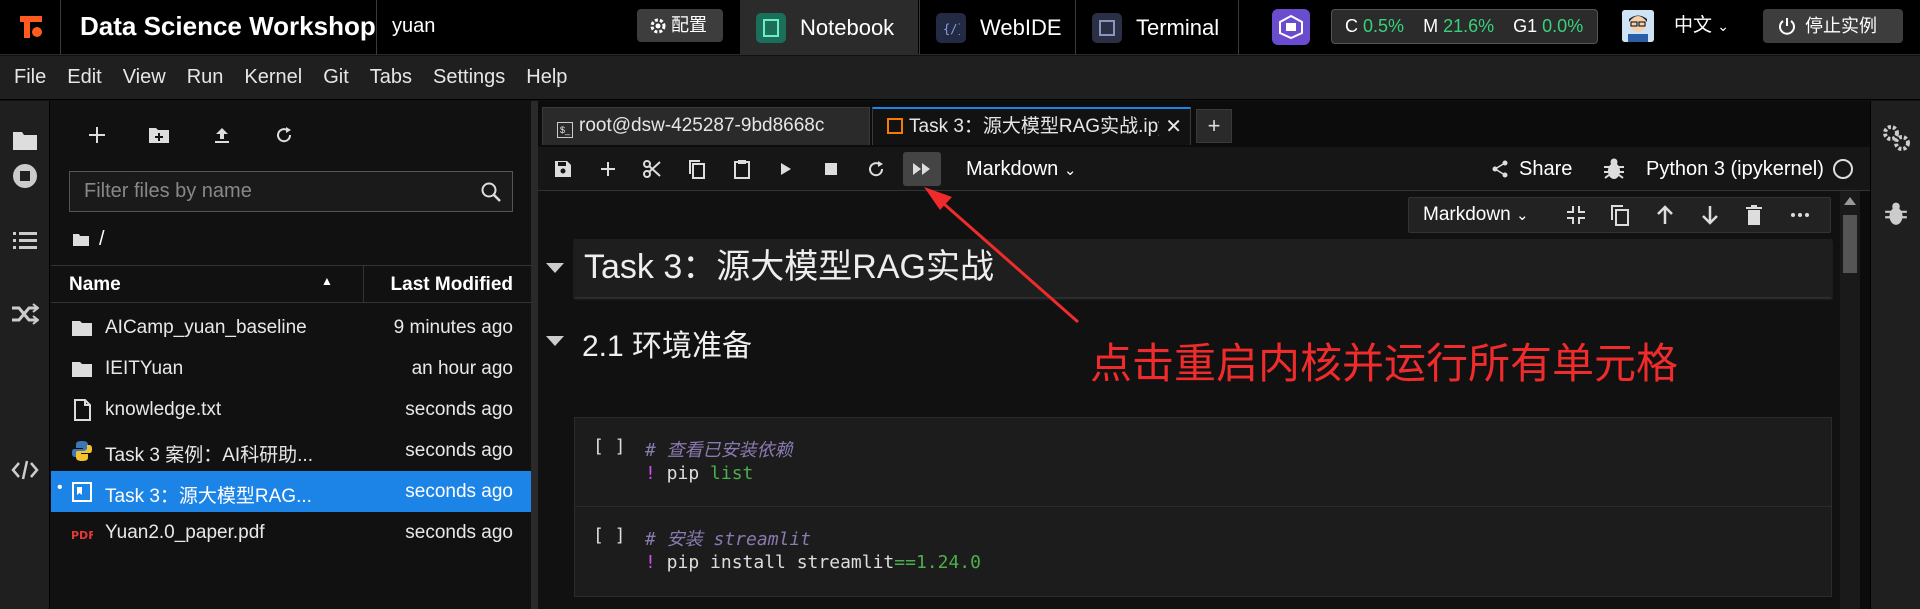  I want to click on list-icon, so click(25, 240).